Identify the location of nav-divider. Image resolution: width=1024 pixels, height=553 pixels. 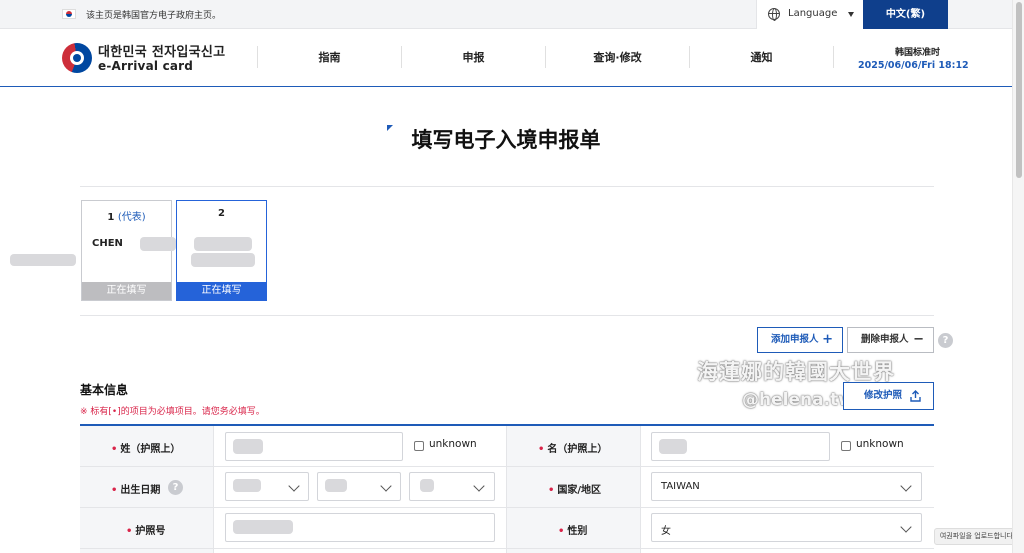
(833, 57).